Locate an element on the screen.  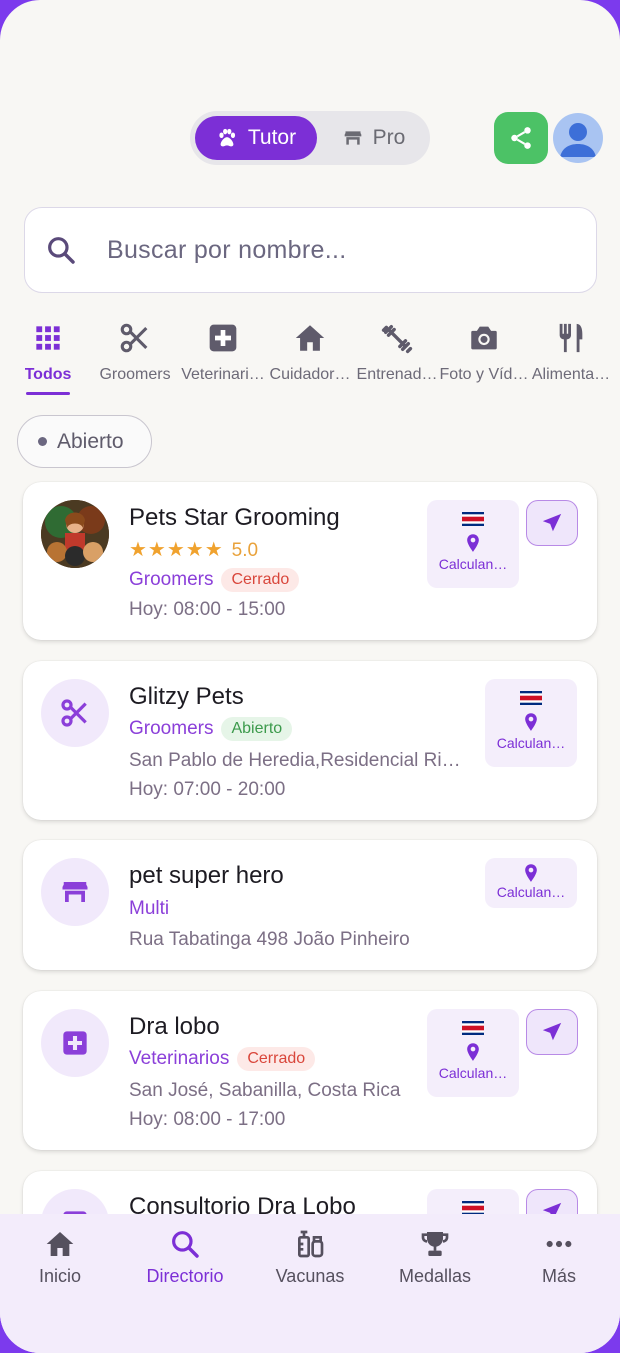
category-tab-groomers: Groomers is located at coordinates (135, 359).